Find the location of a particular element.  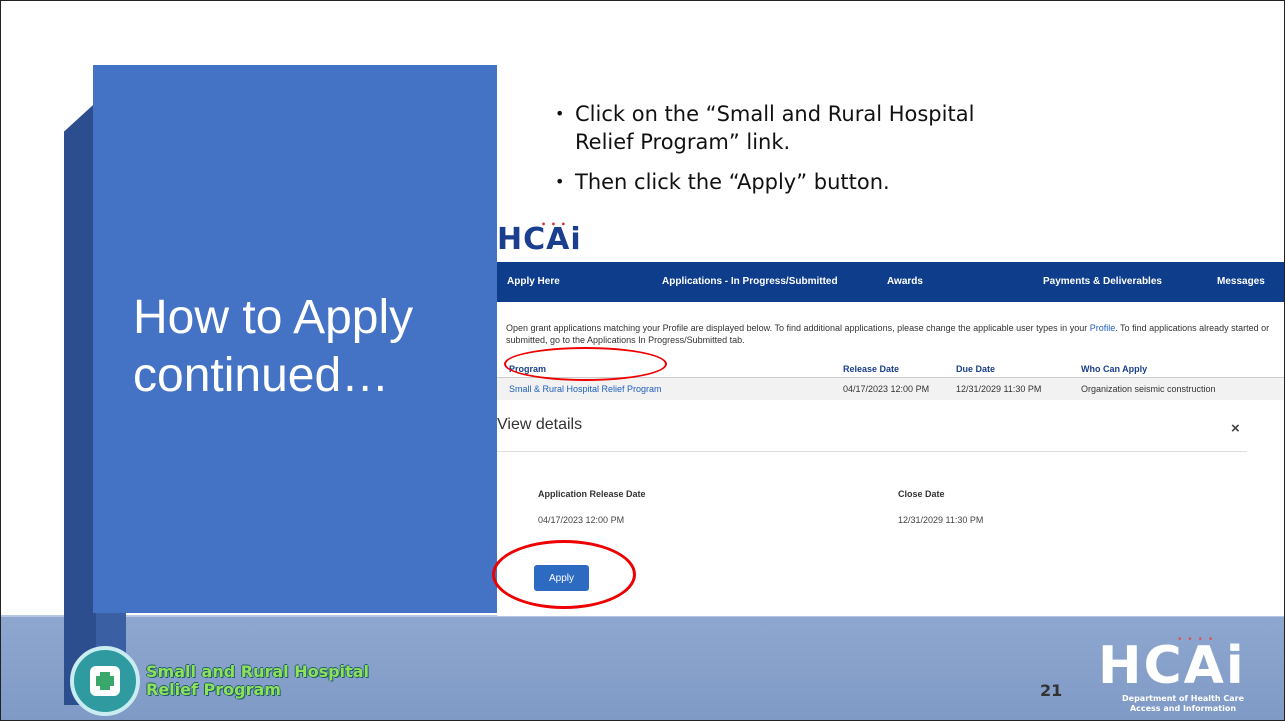

nav-apply-here: Apply Here is located at coordinates (533, 281).